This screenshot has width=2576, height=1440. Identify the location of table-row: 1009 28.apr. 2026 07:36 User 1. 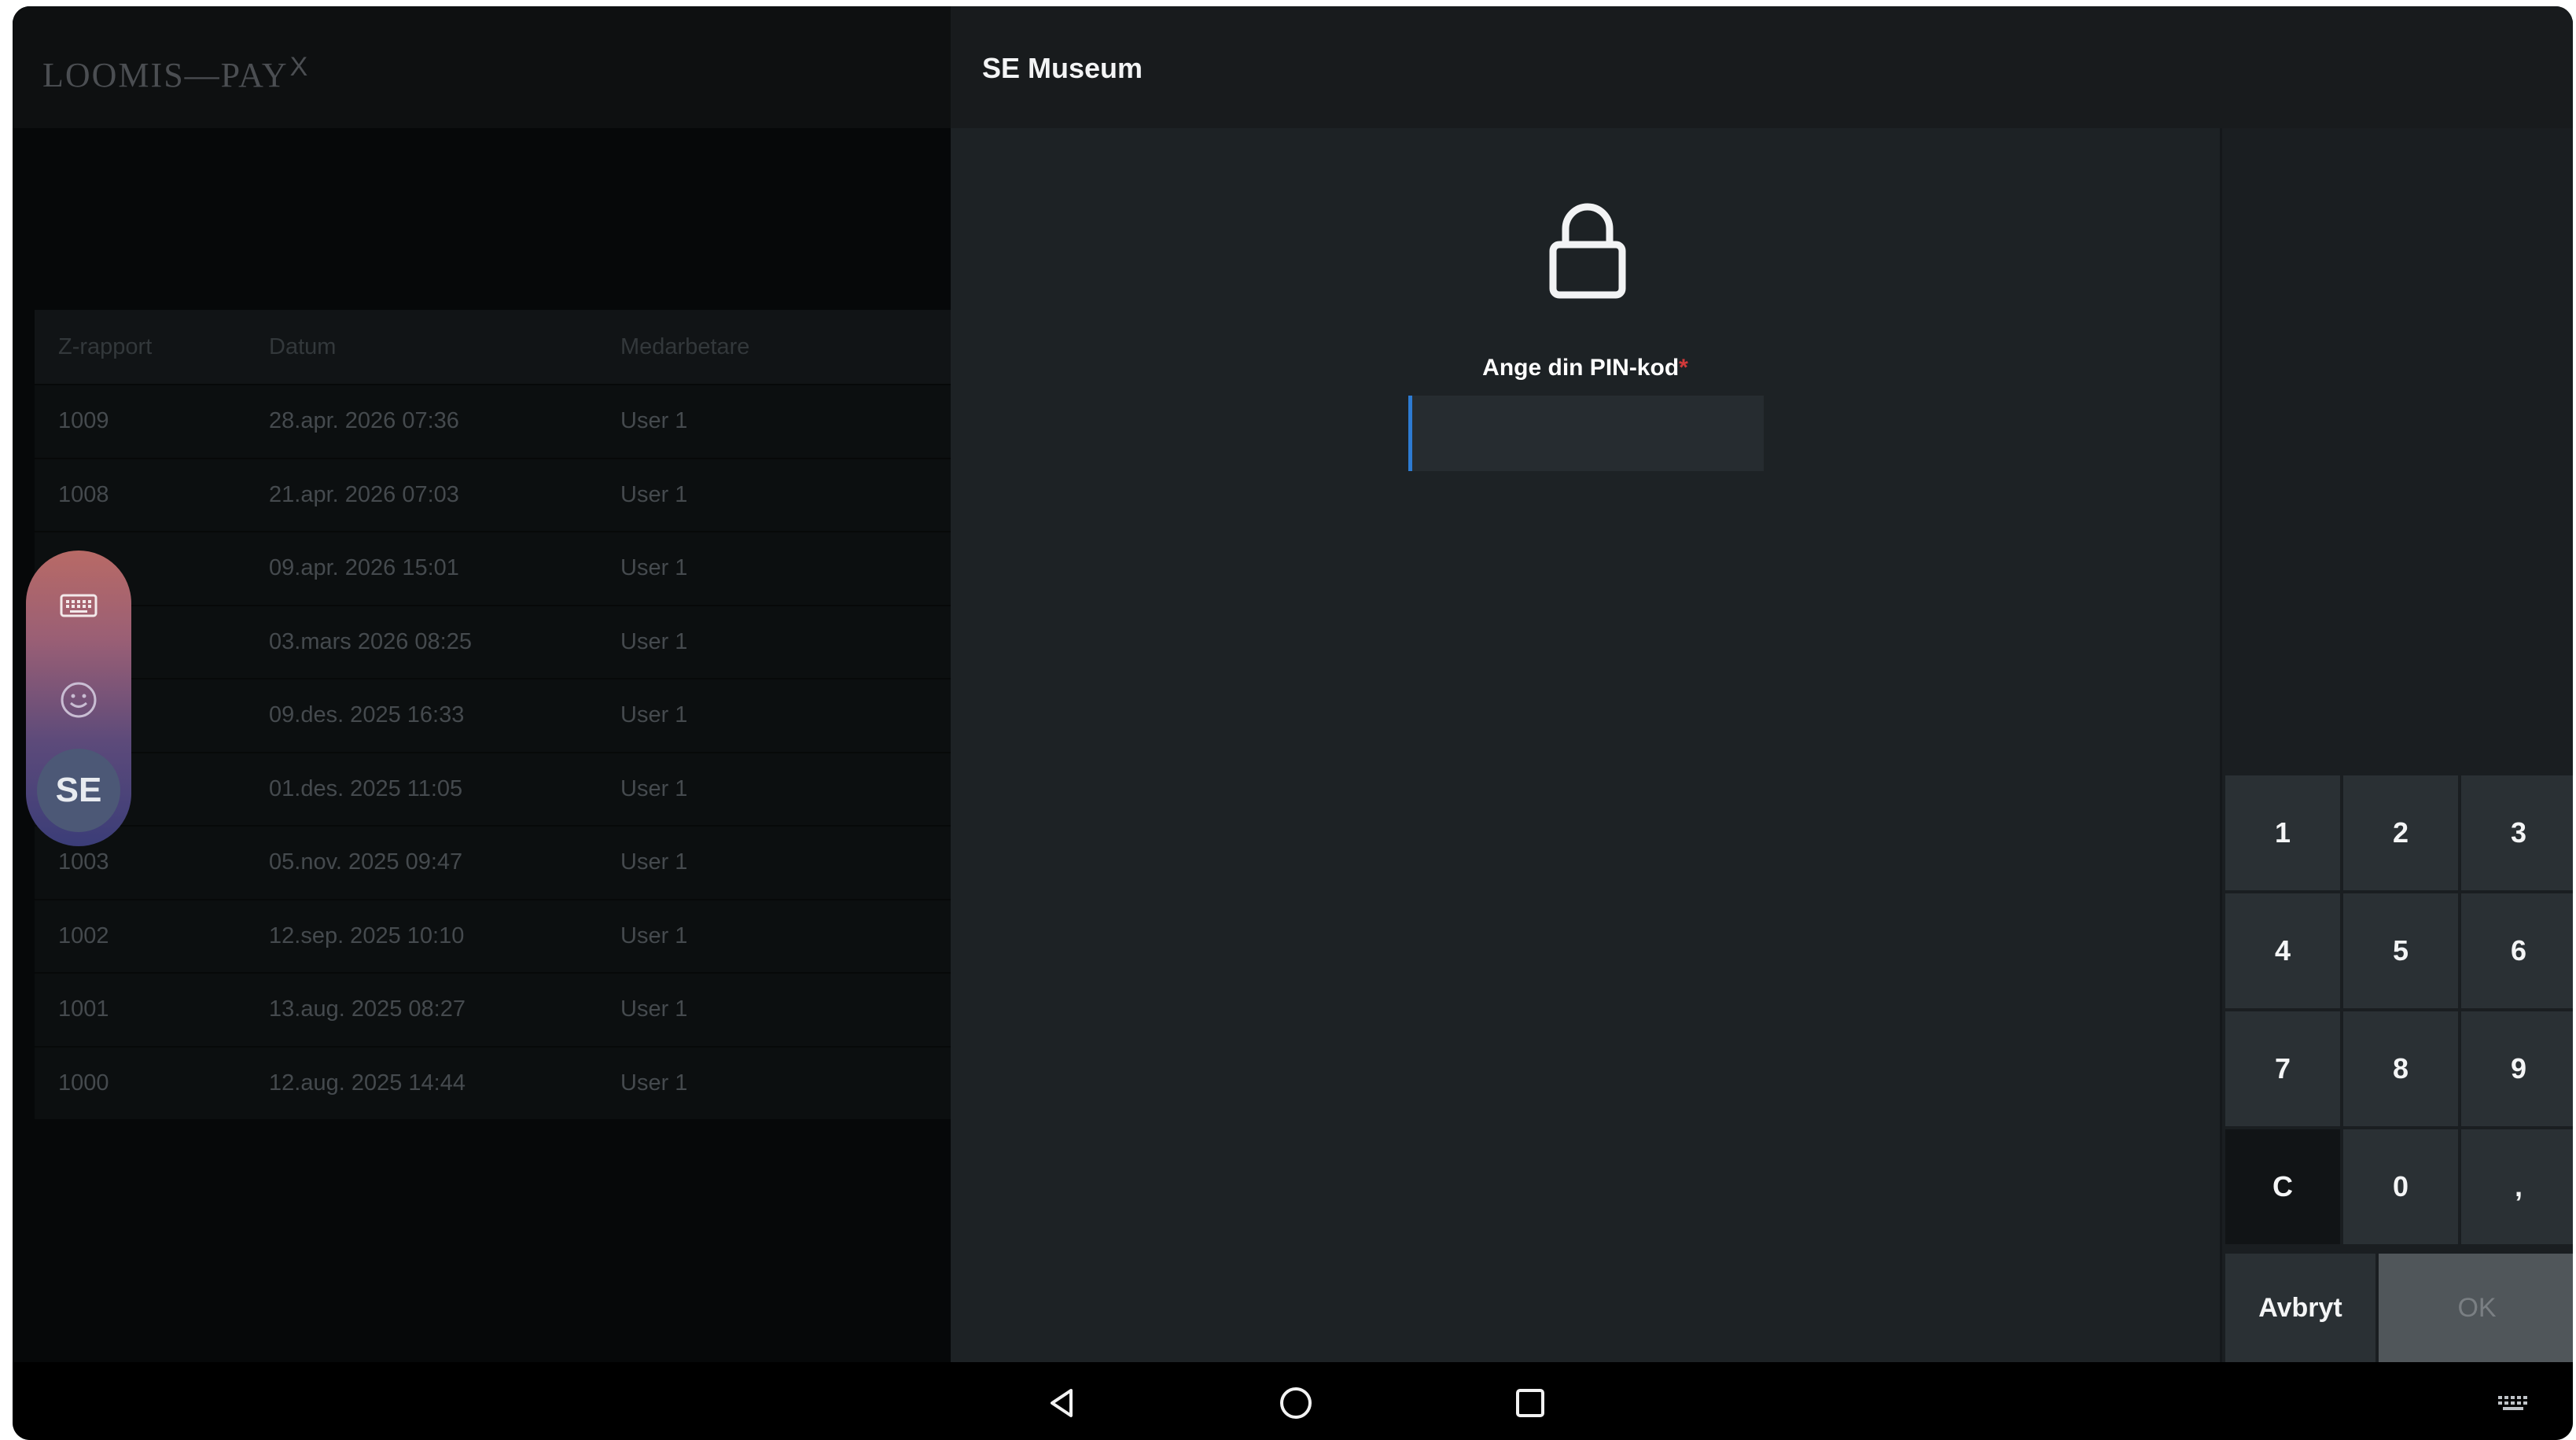
(493, 421).